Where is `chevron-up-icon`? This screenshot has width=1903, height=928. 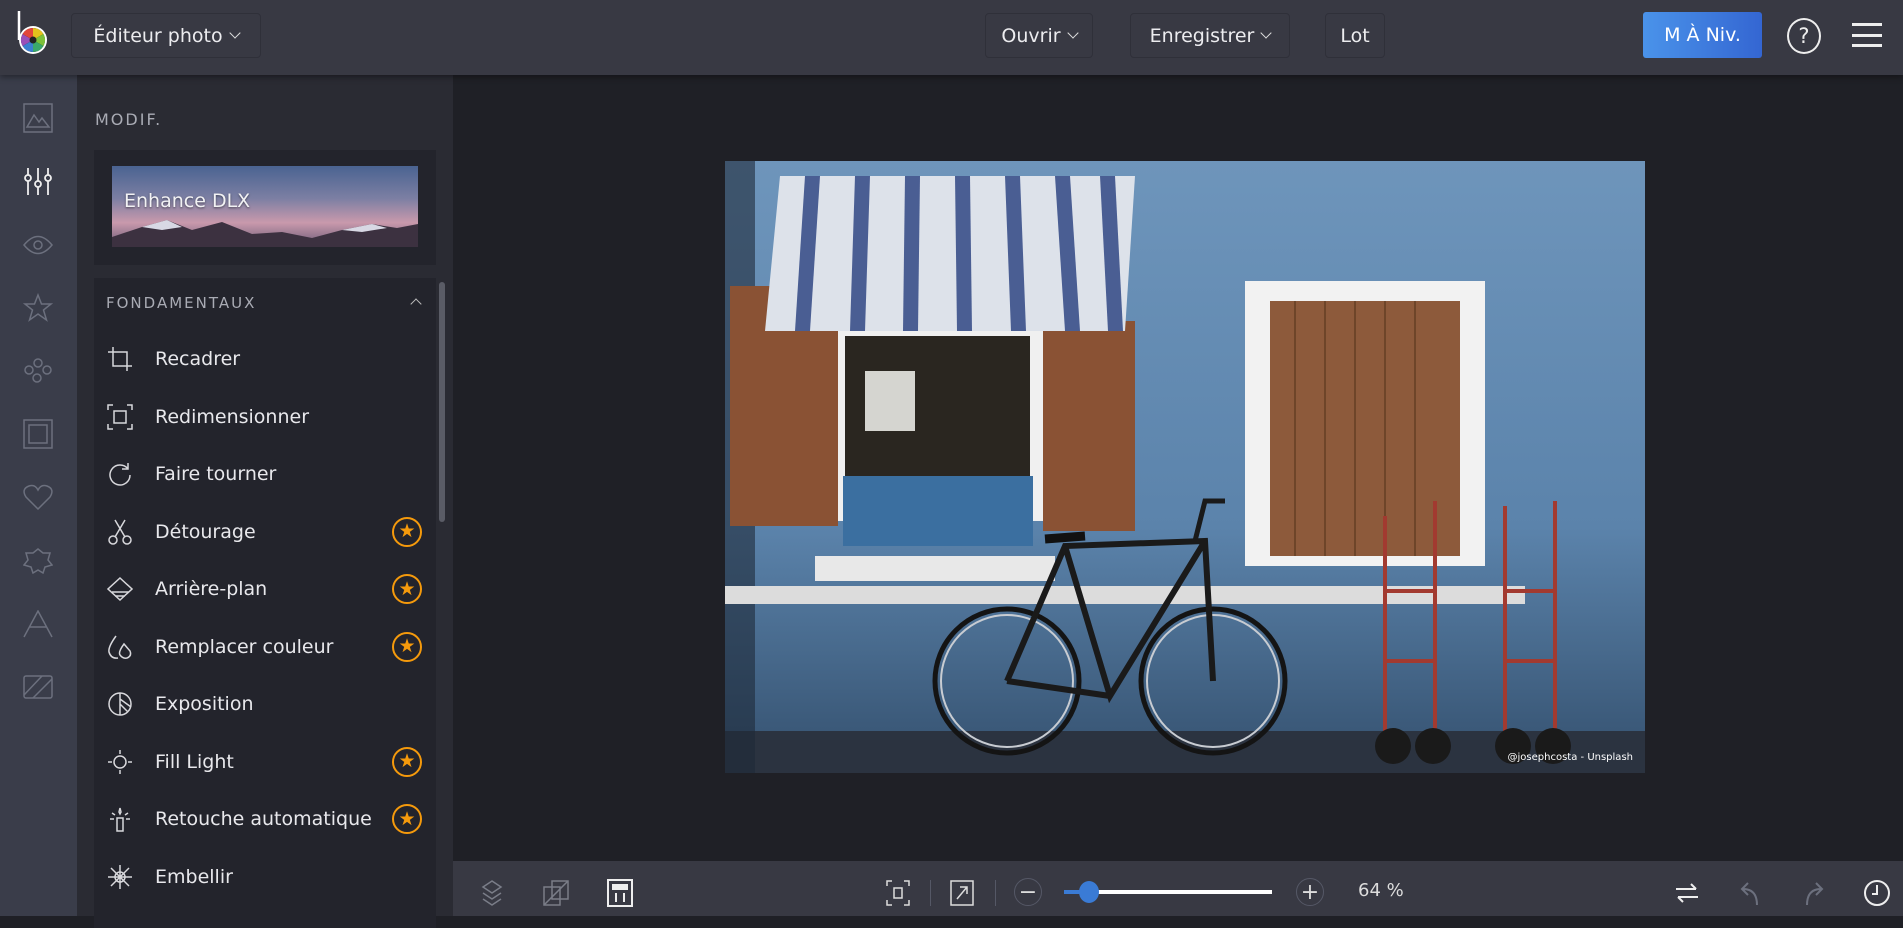
chevron-up-icon is located at coordinates (416, 304).